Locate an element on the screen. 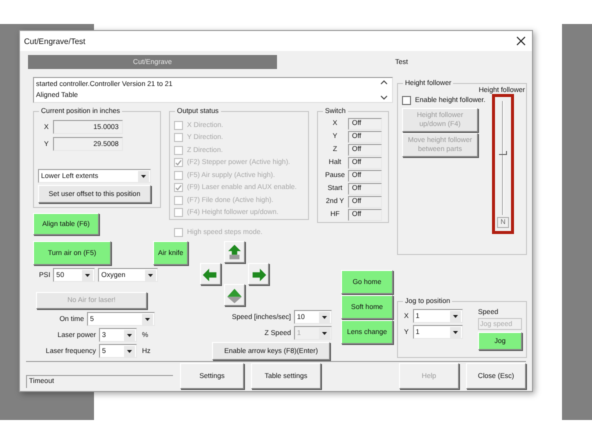 Image resolution: width=592 pixels, height=444 pixels. checkbox is located at coordinates (406, 100).